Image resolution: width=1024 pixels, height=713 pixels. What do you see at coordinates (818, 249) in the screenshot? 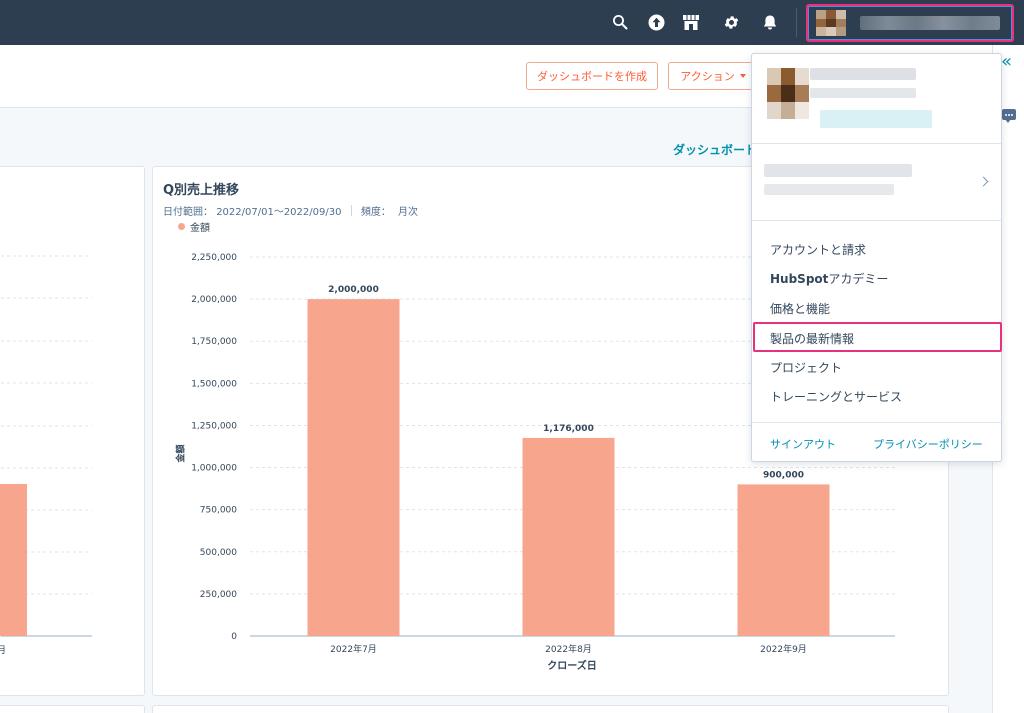
I see `menu-item-account-billing: アカウントと請求` at bounding box center [818, 249].